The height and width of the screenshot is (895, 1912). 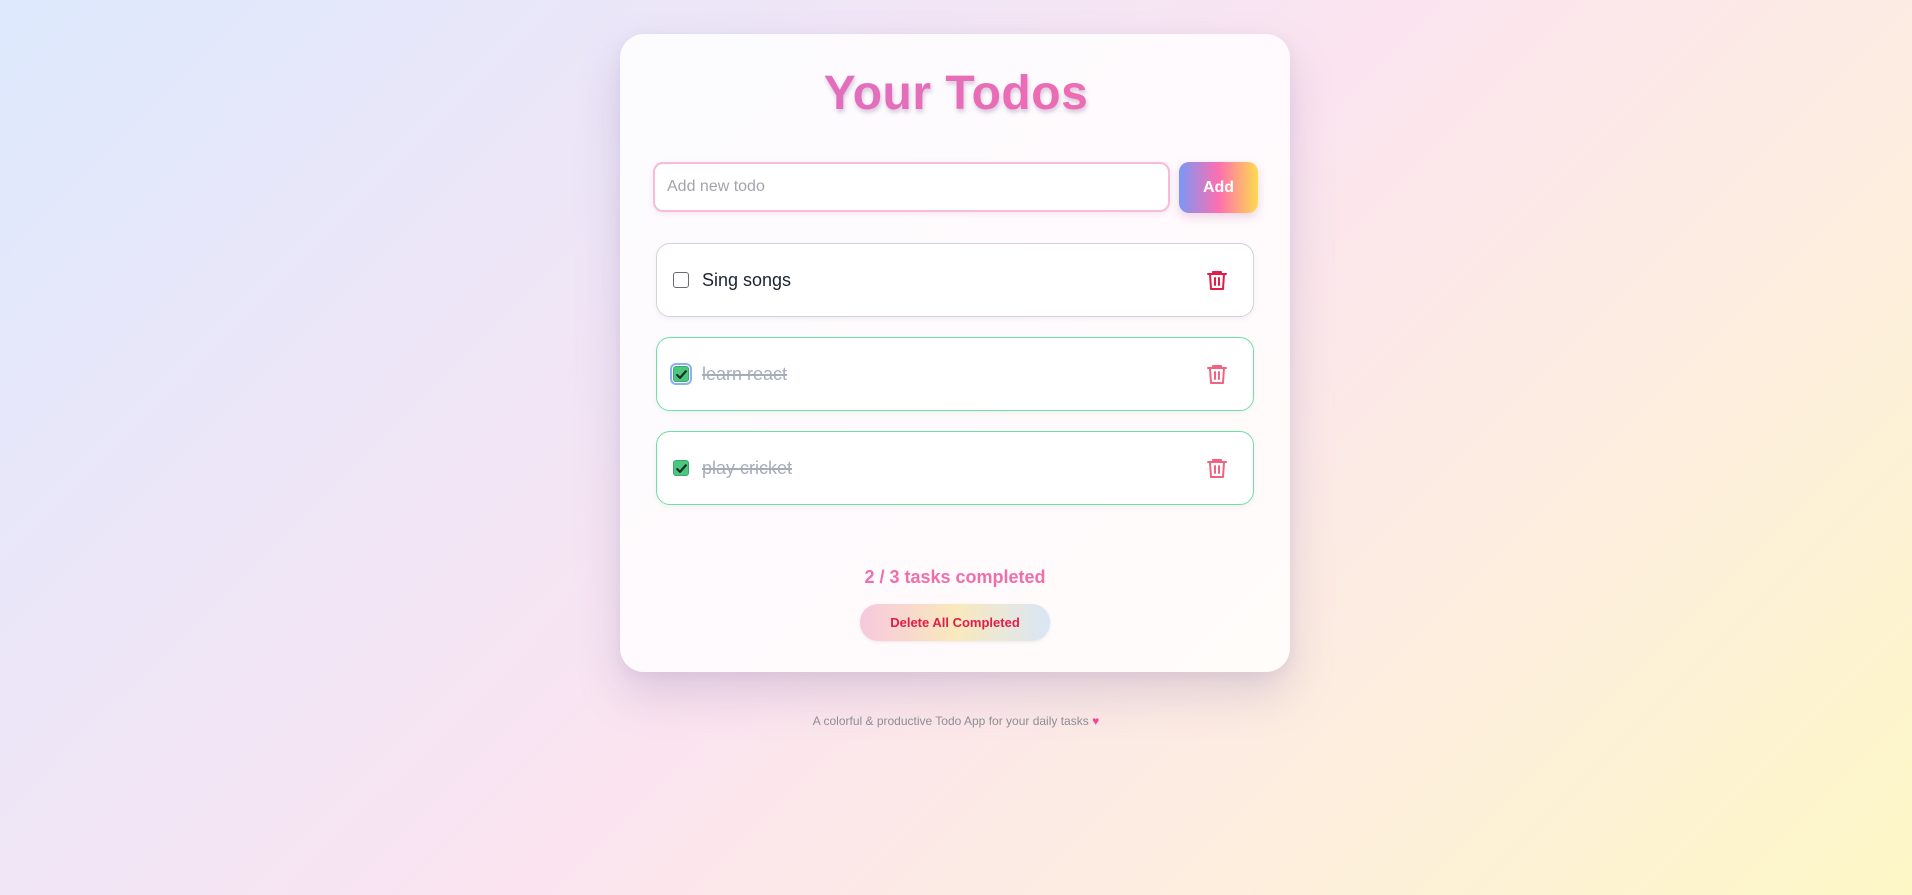 I want to click on delete-all-completed-button: Delete All Completed, so click(x=955, y=622).